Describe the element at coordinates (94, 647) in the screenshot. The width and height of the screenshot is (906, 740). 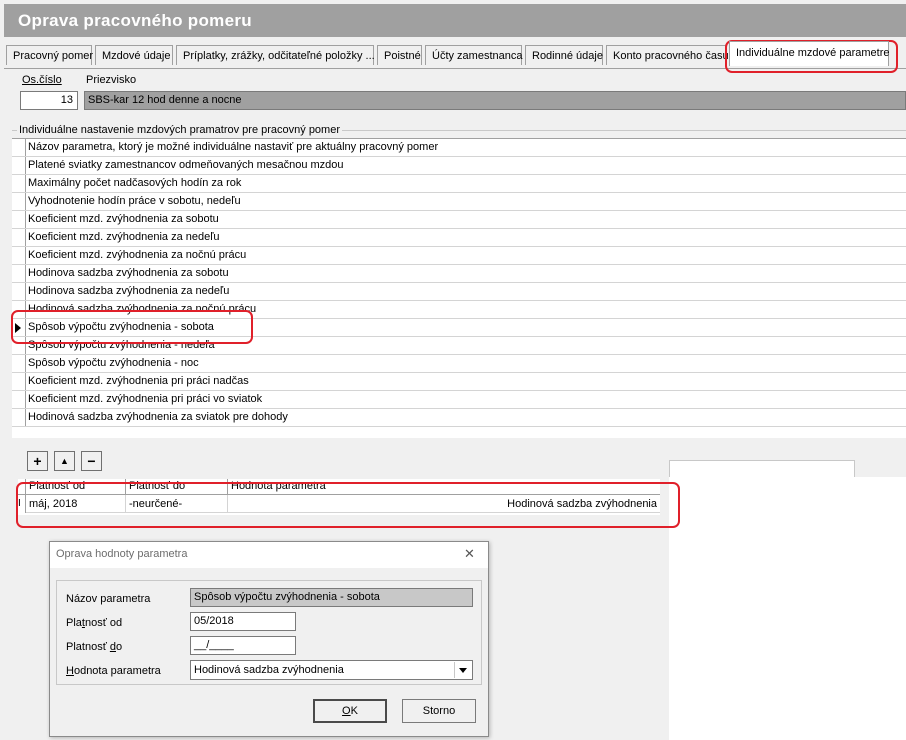
I see `platnost-do-label: Platnosť do` at that location.